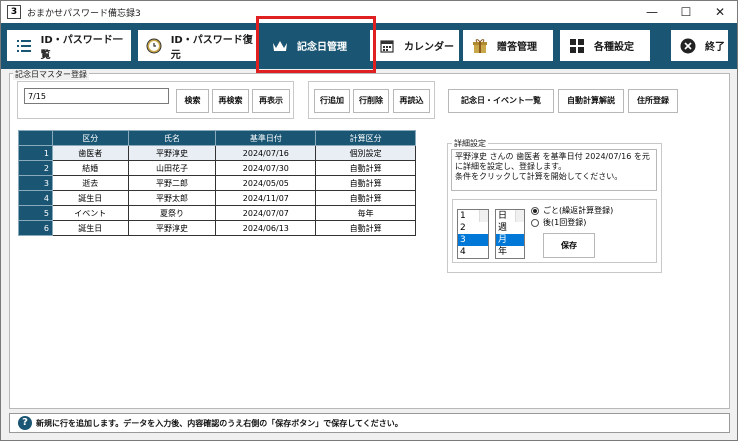  Describe the element at coordinates (25, 423) in the screenshot. I see `help-icon: ?` at that location.